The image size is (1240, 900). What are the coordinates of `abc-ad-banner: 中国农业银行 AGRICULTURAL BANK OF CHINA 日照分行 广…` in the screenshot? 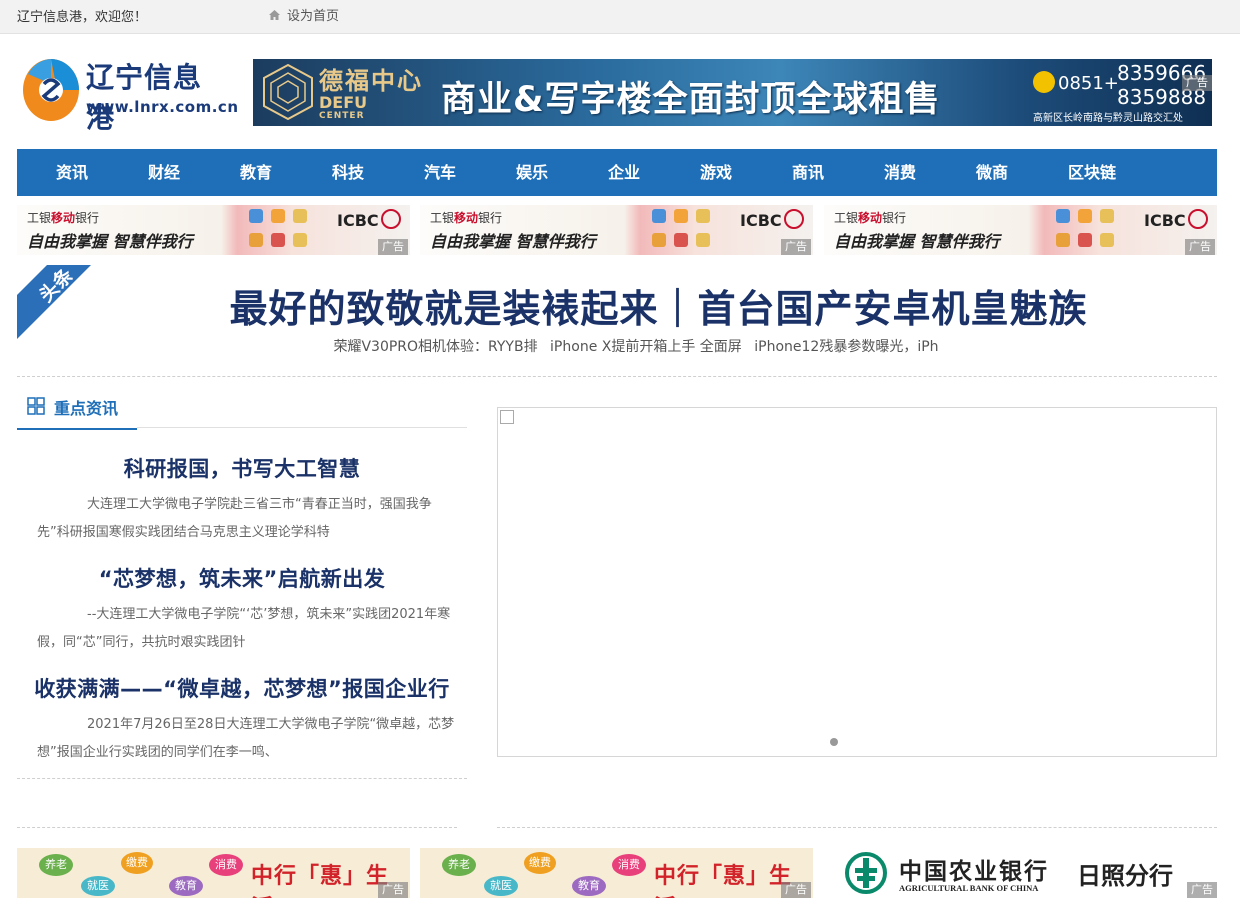 It's located at (1020, 873).